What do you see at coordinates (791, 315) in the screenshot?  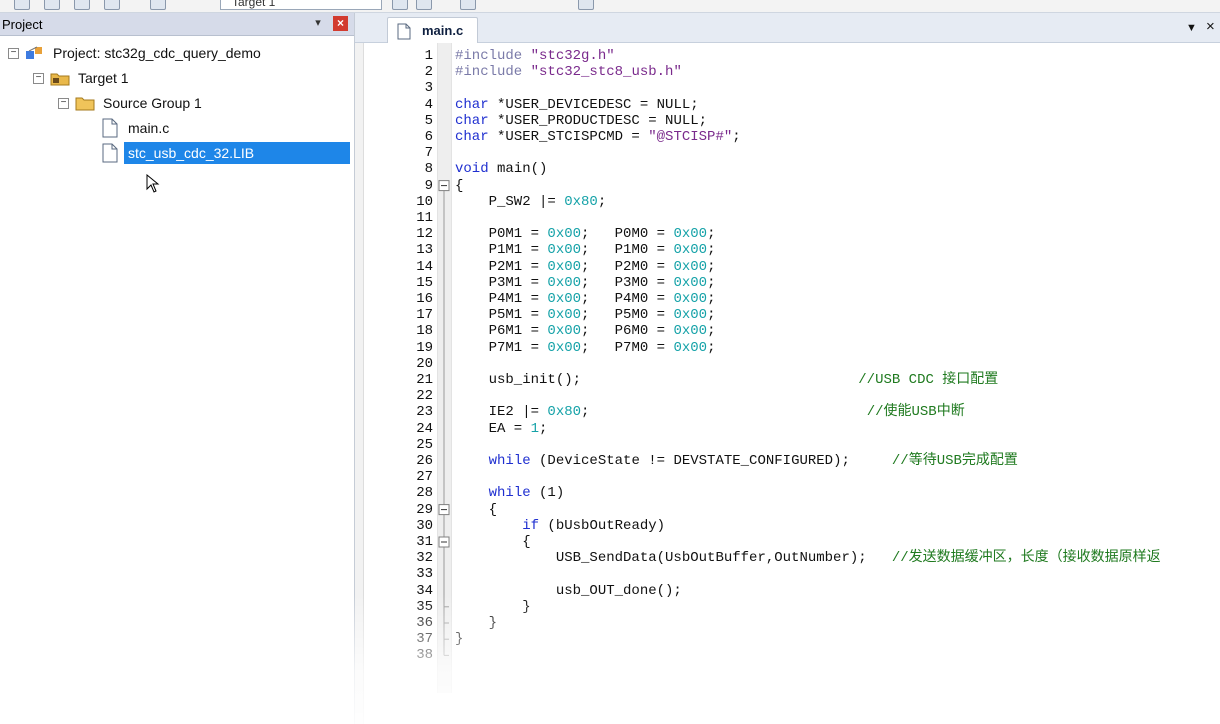 I see `code-line: 17 P5M1 = 0x00; P5M0 = 0x00;` at bounding box center [791, 315].